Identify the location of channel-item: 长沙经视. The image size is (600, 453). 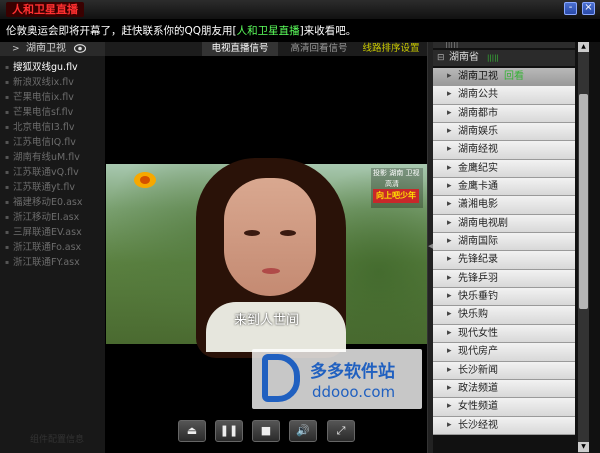
(504, 425).